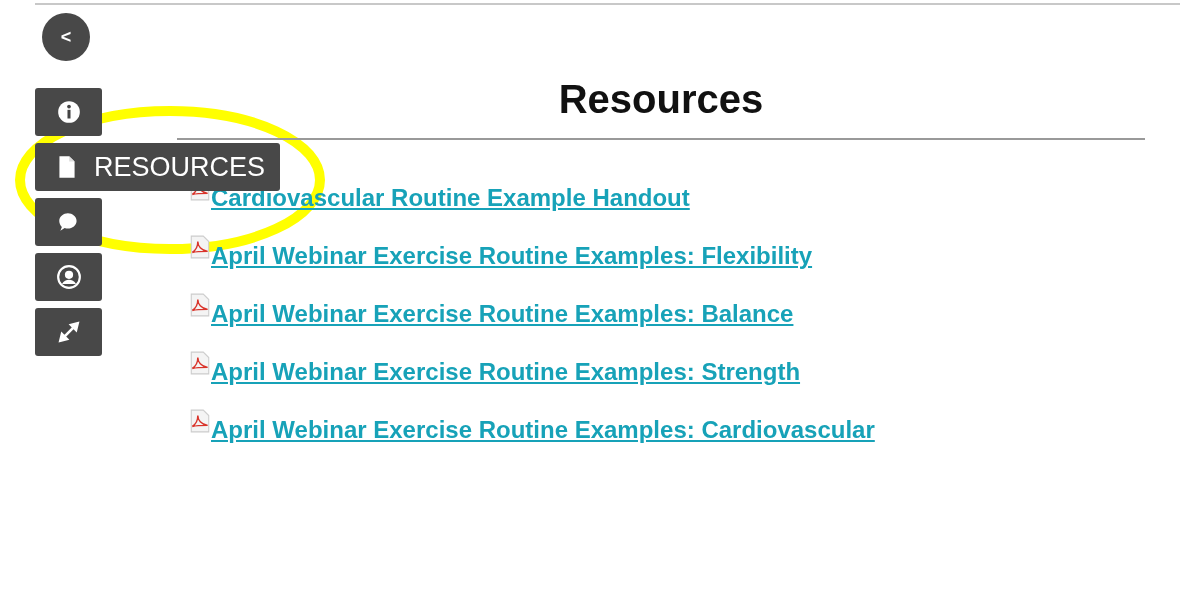  What do you see at coordinates (66, 37) in the screenshot?
I see `back-button: <` at bounding box center [66, 37].